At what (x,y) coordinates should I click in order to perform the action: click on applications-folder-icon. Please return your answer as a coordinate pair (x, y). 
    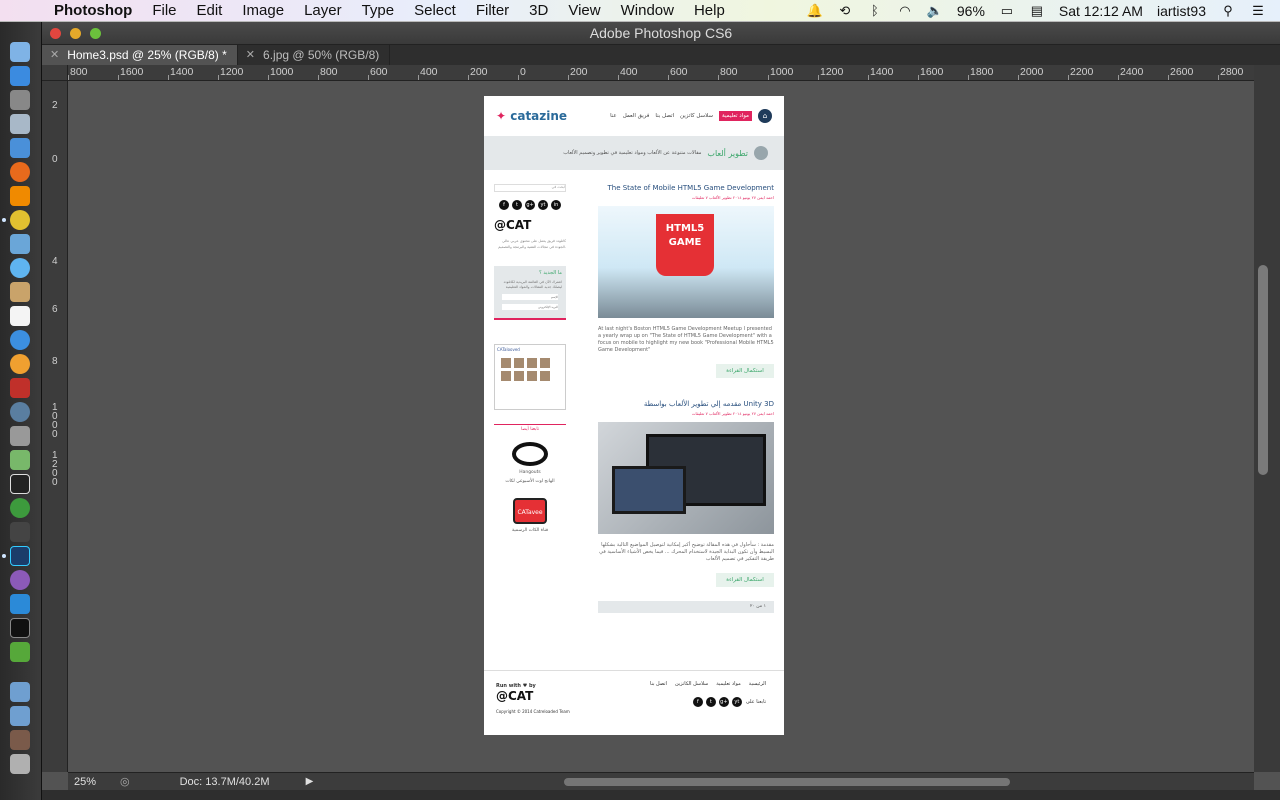
    Looking at the image, I should click on (20, 692).